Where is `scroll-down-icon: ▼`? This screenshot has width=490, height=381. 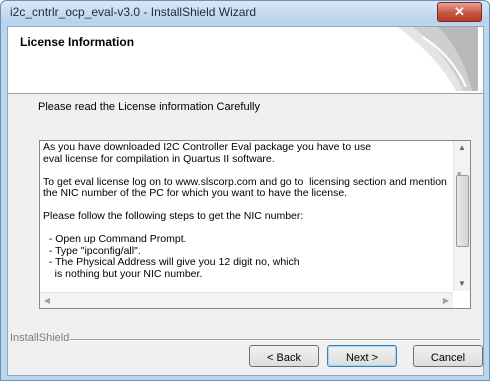 scroll-down-icon: ▼ is located at coordinates (462, 284).